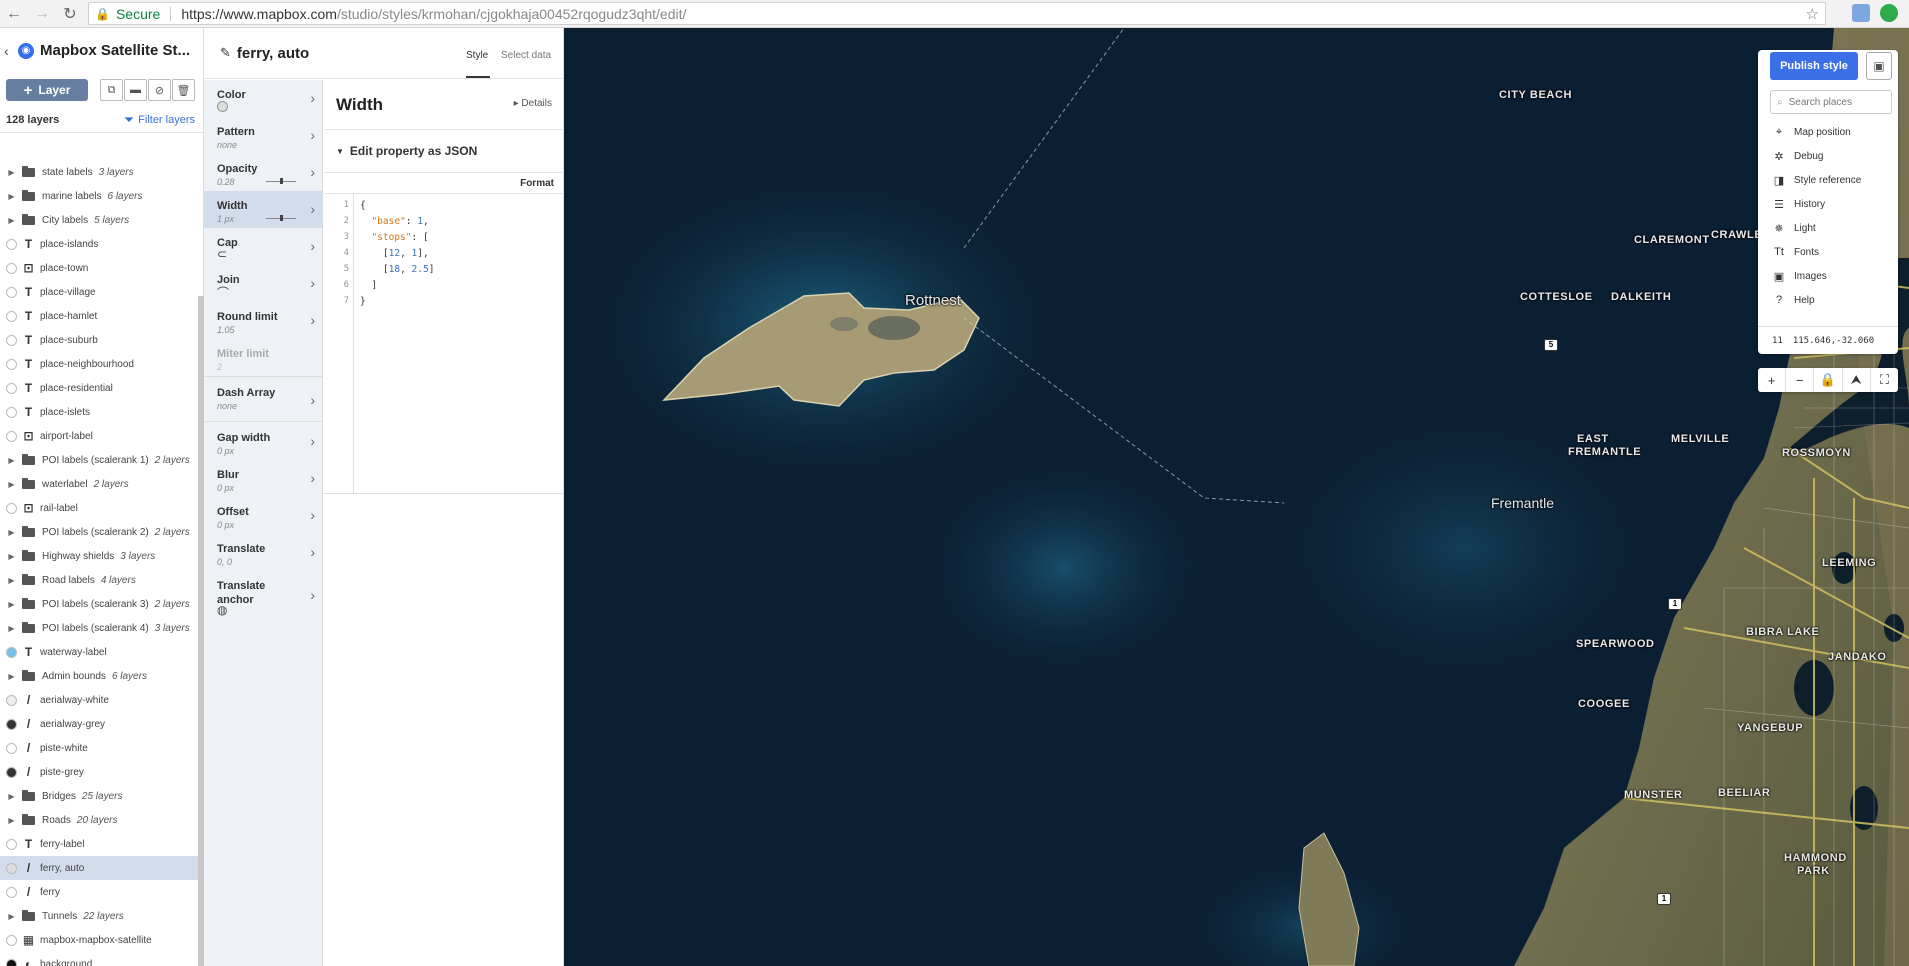 Image resolution: width=1909 pixels, height=966 pixels. Describe the element at coordinates (1812, 14) in the screenshot. I see `bookmark-star-icon: ☆` at that location.